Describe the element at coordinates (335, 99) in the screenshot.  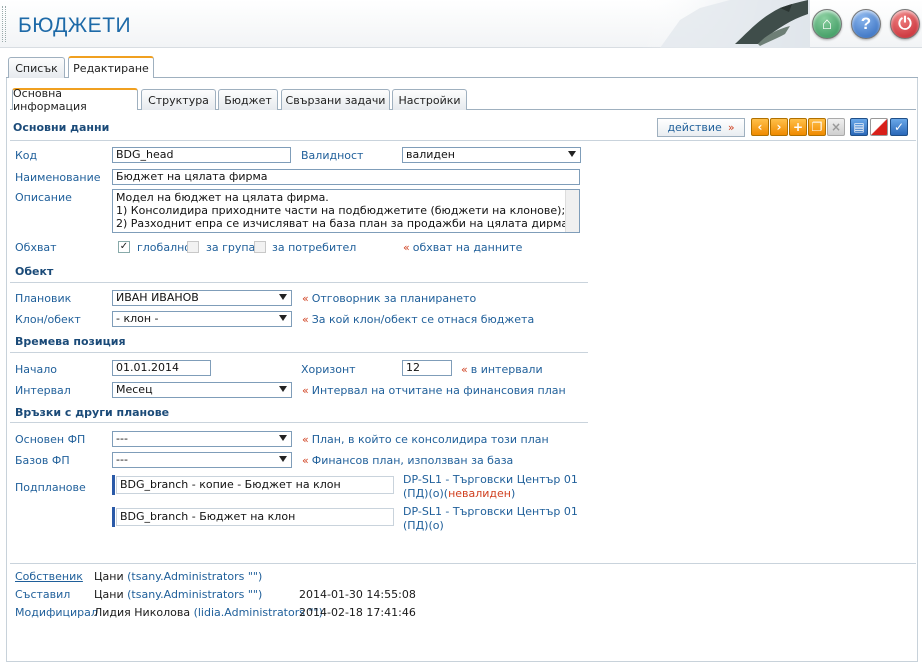
I see `tab-related-tasks: Свързани задачи` at that location.